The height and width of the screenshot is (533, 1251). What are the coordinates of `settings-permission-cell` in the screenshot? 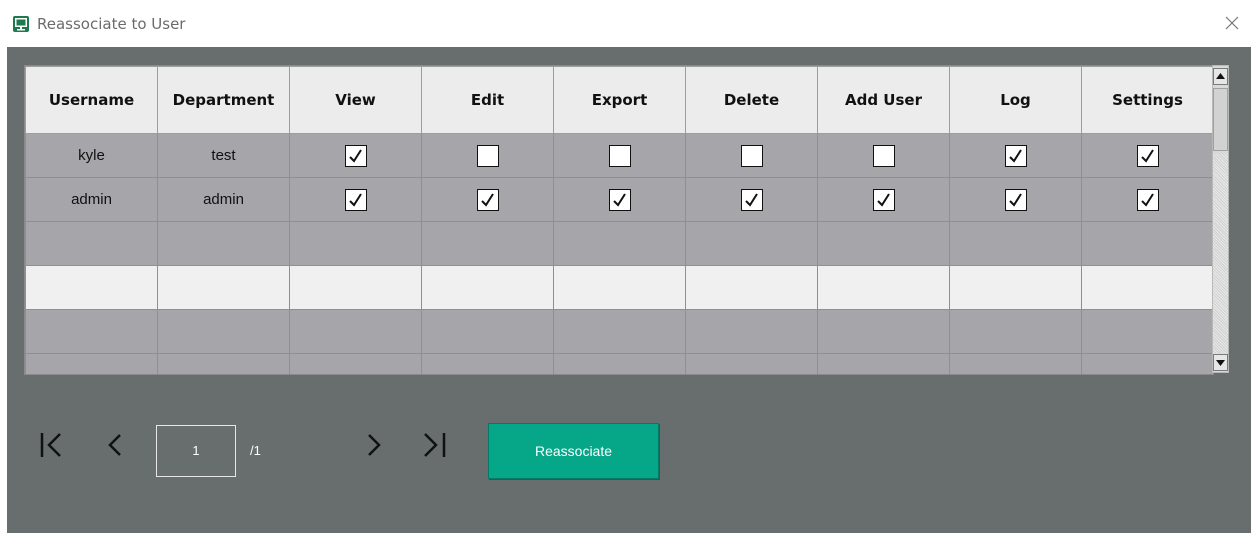 It's located at (1147, 199).